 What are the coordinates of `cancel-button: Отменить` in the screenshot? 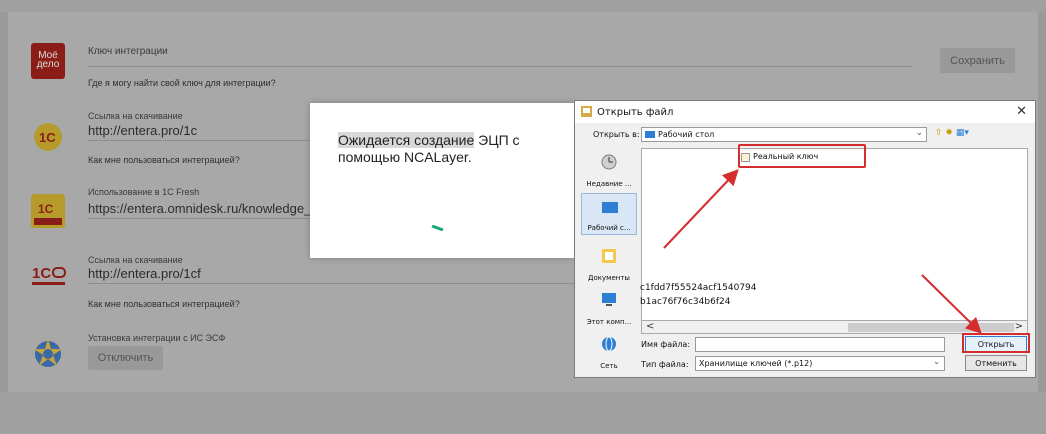 It's located at (996, 363).